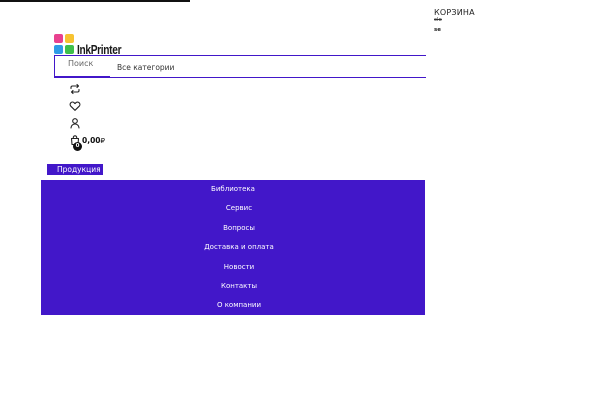 This screenshot has height=400, width=600. Describe the element at coordinates (239, 305) in the screenshot. I see `menu-item-about: О компании` at that location.